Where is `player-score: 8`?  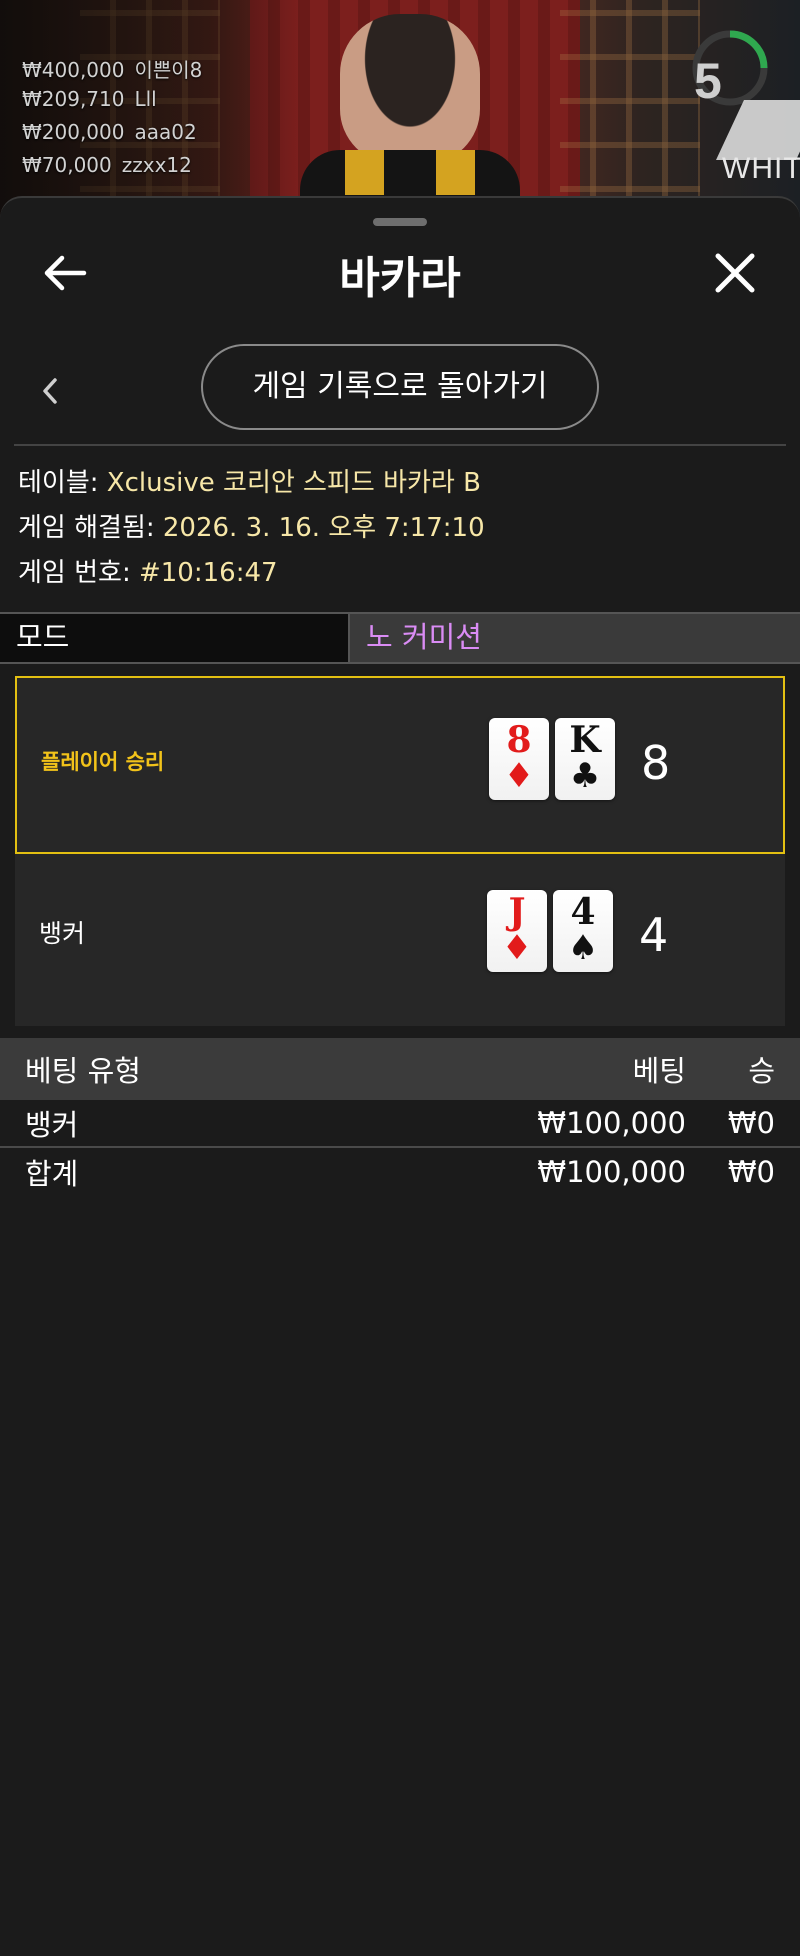
player-score: 8 is located at coordinates (656, 763).